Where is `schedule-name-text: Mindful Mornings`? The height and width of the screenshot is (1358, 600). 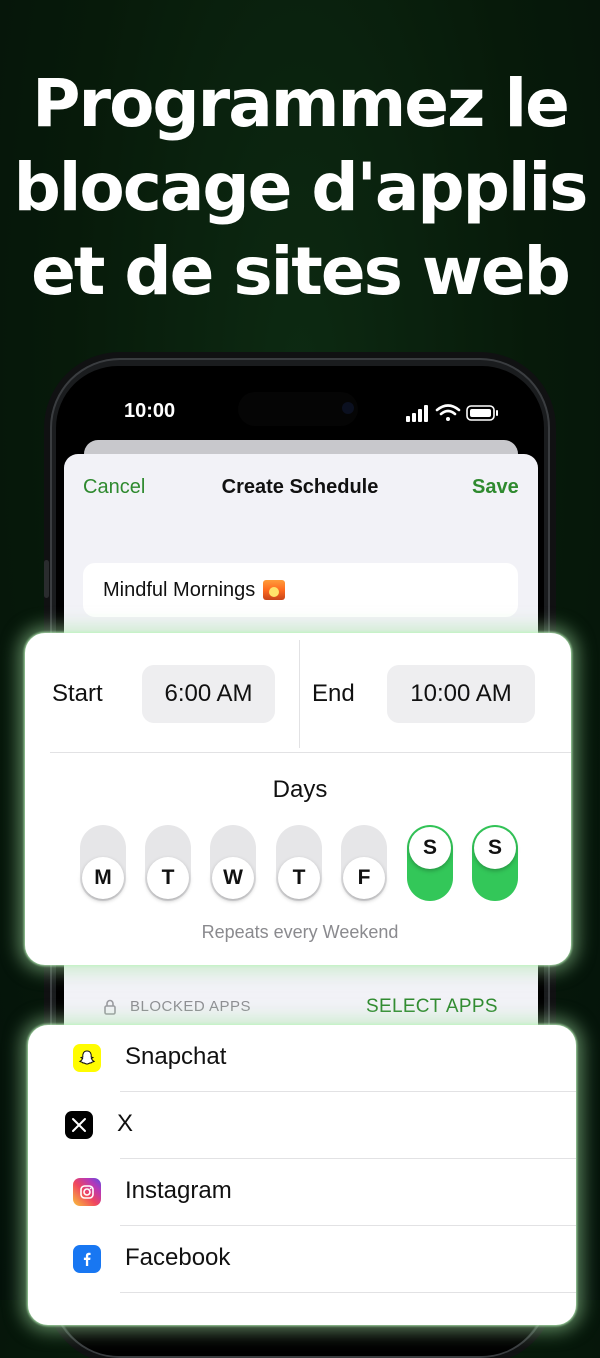
schedule-name-text: Mindful Mornings is located at coordinates (179, 589).